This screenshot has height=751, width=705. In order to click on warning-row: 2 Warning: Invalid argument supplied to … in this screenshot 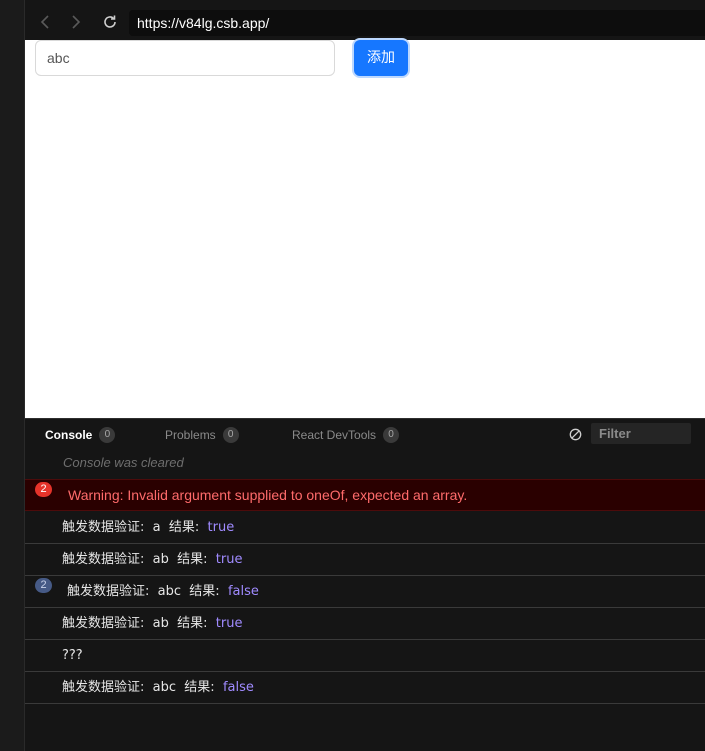, I will do `click(365, 495)`.